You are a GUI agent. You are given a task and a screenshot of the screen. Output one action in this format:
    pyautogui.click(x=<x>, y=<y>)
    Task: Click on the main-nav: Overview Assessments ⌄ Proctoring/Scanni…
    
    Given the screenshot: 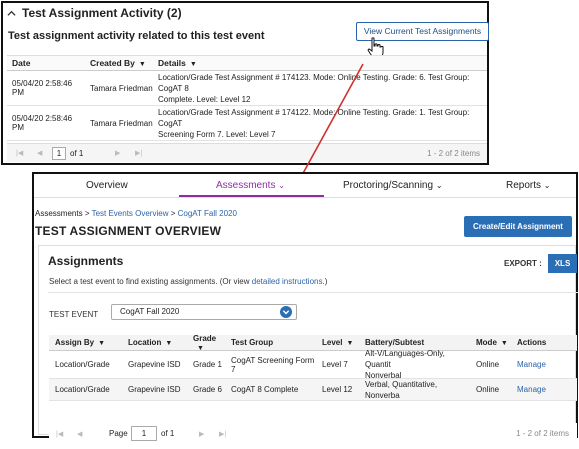 What is the action you would take?
    pyautogui.click(x=305, y=186)
    